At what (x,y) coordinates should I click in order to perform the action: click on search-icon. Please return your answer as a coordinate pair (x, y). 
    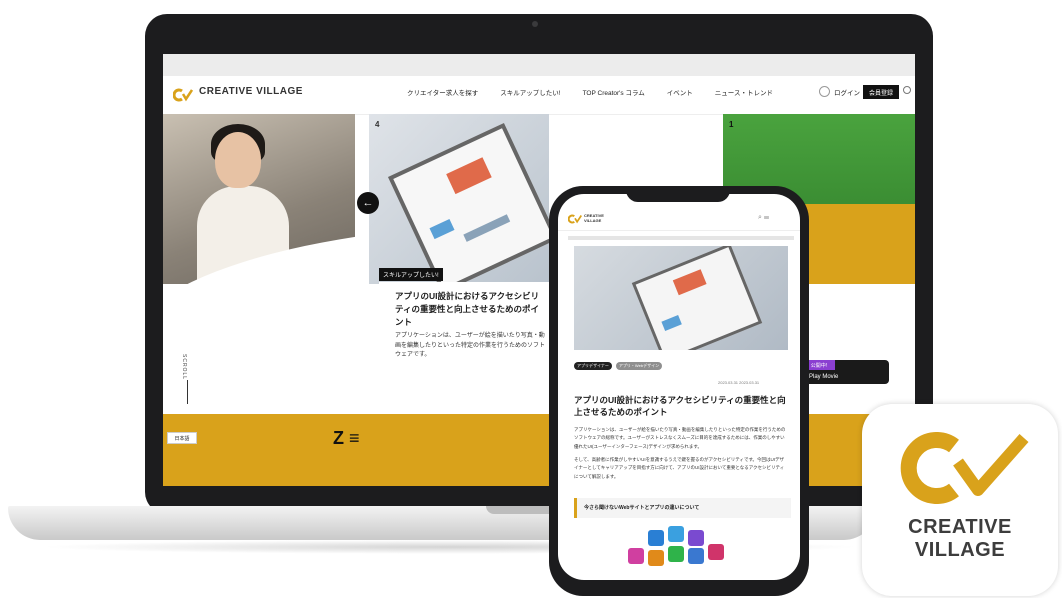
    Looking at the image, I should click on (907, 90).